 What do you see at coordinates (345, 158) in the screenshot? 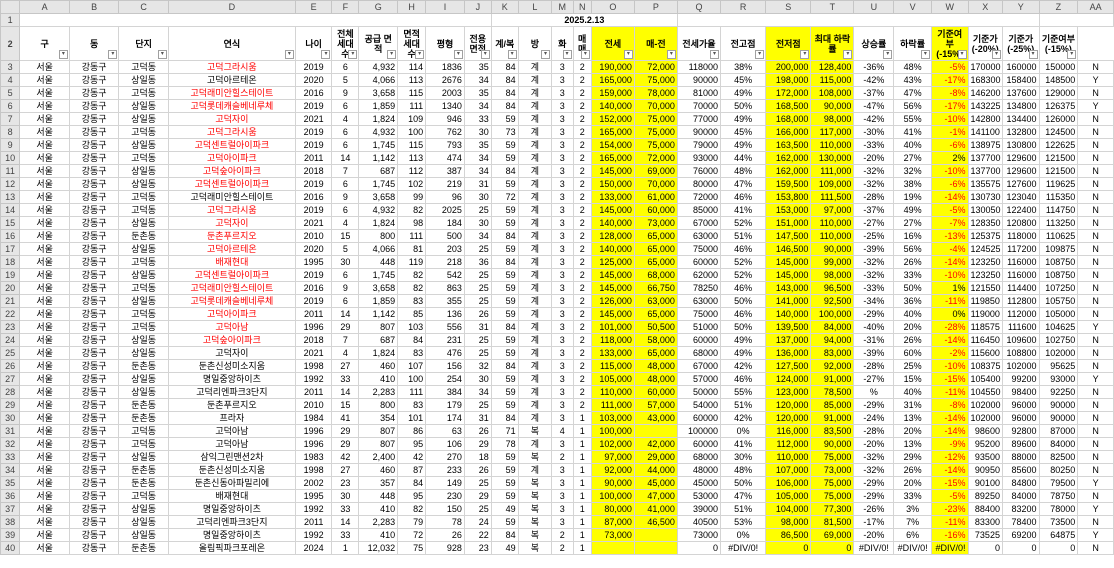
I see `cell: 14` at bounding box center [345, 158].